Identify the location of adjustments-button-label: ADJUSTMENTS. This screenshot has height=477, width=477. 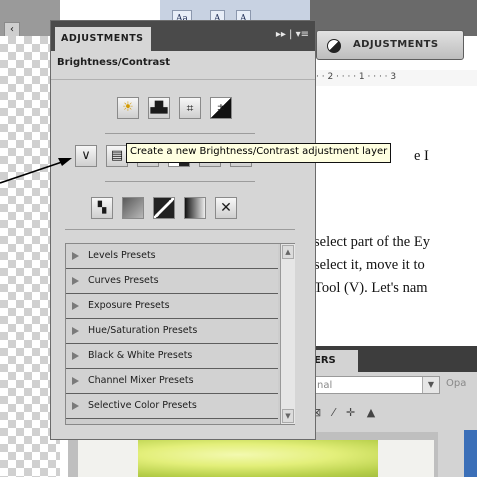
(396, 44).